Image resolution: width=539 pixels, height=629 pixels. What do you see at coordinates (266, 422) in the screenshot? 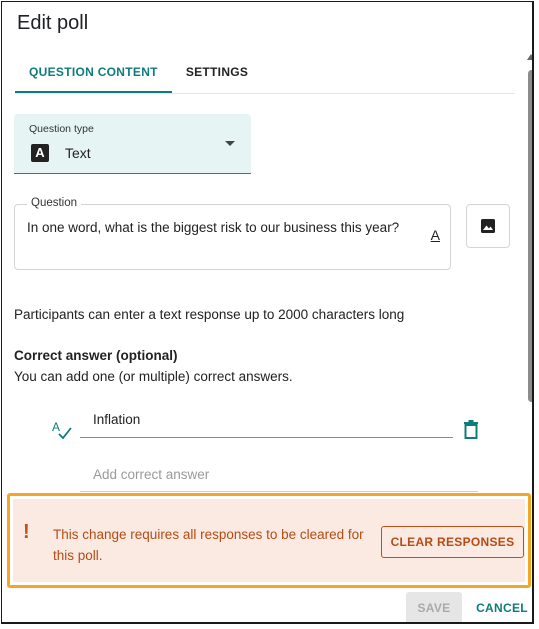
I see `correct-answer-field: Inflation` at bounding box center [266, 422].